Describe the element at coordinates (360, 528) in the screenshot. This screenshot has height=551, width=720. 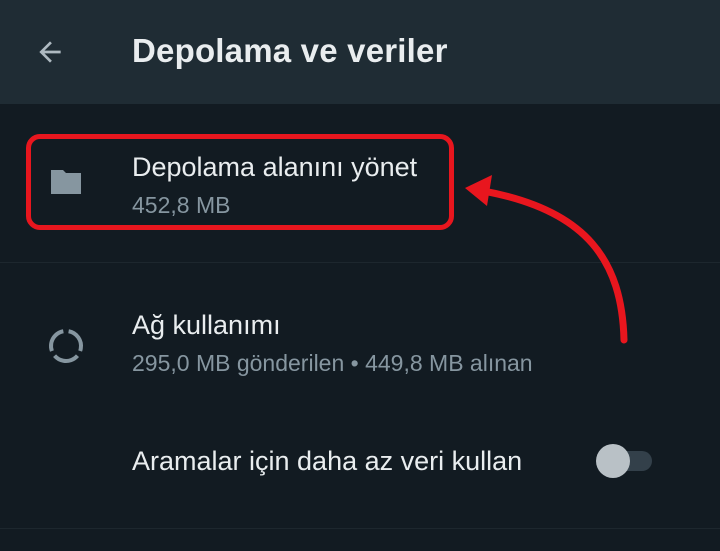
I see `divider` at that location.